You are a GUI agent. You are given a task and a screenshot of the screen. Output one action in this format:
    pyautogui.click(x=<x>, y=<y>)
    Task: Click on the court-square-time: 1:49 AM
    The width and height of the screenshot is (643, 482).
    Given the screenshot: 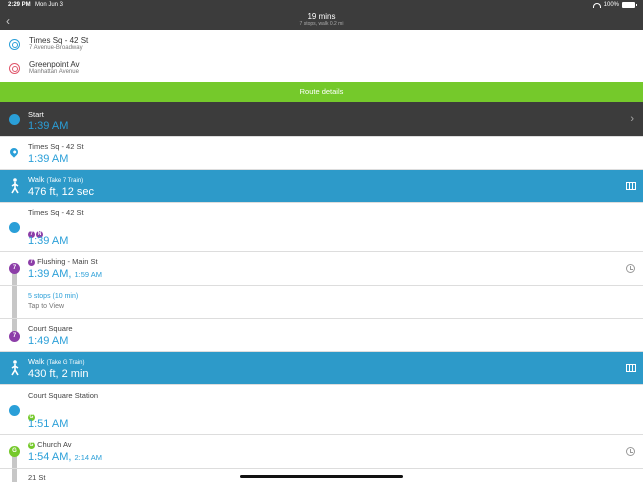 What is the action you would take?
    pyautogui.click(x=48, y=341)
    